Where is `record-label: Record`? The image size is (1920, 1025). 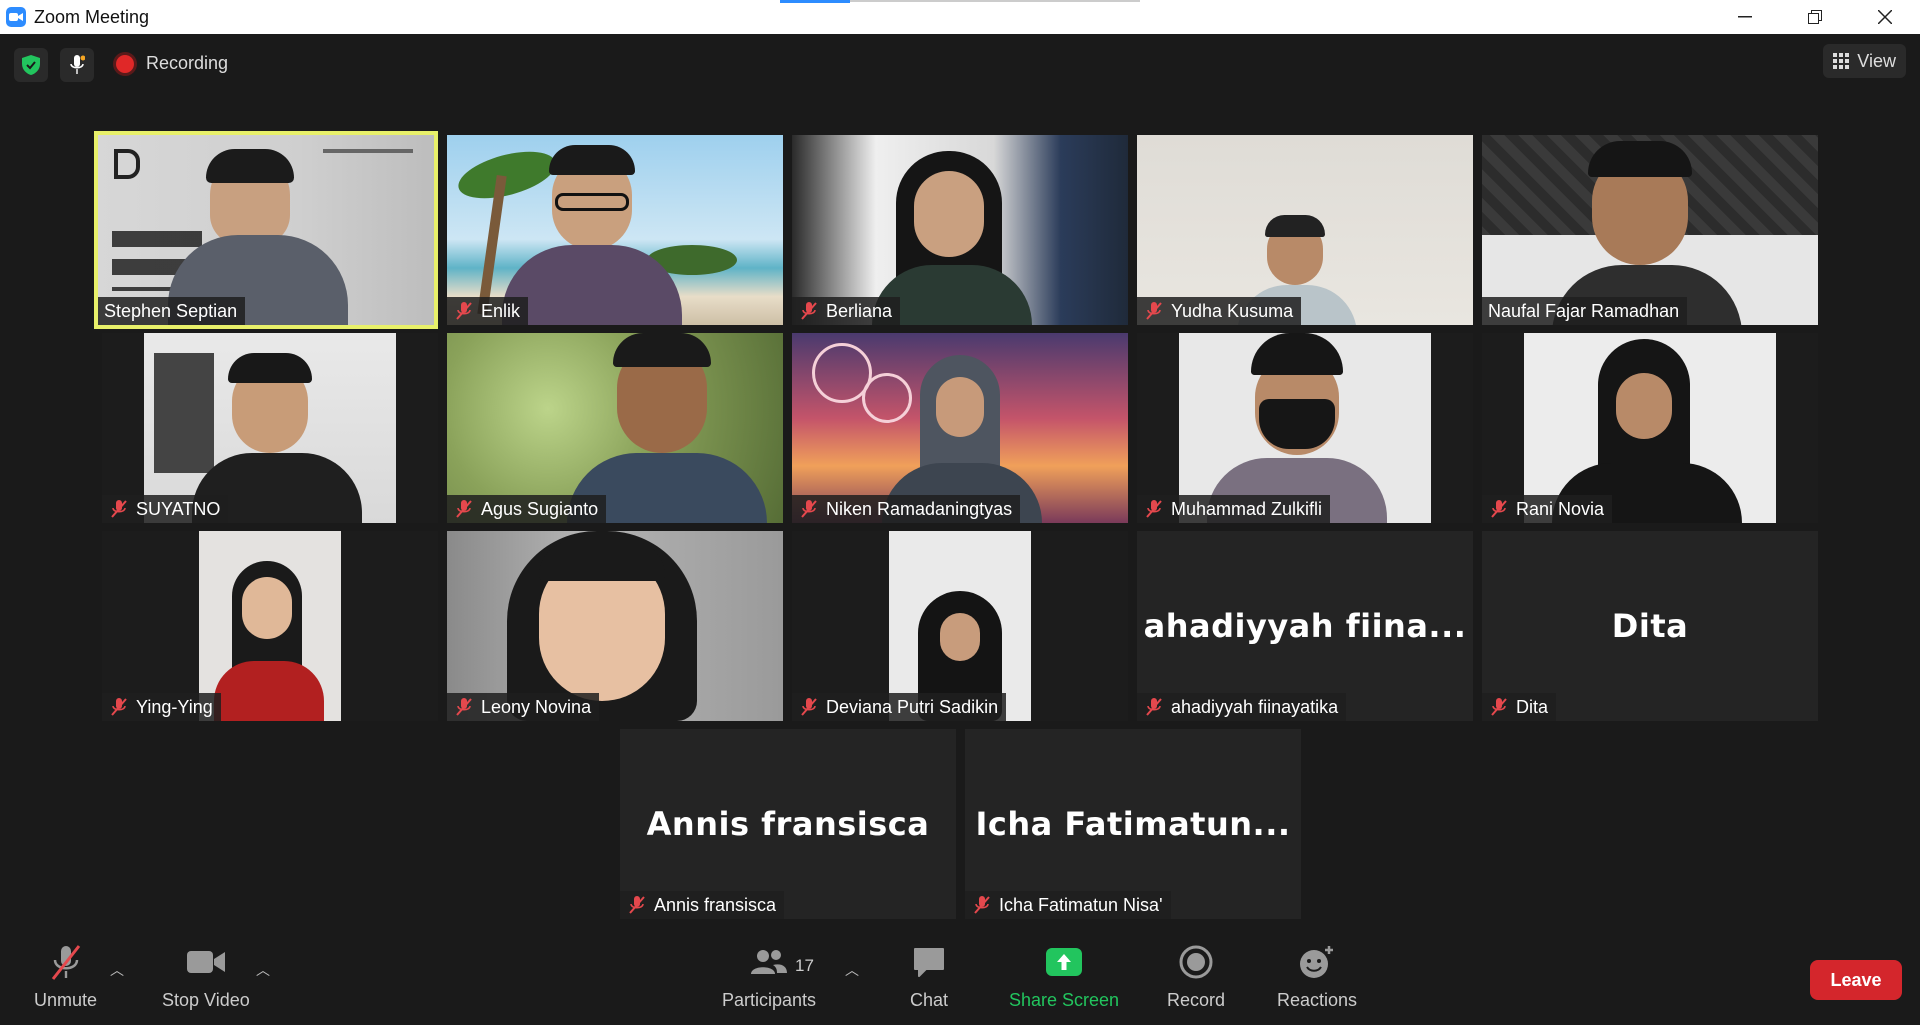
record-label: Record is located at coordinates (1196, 1000).